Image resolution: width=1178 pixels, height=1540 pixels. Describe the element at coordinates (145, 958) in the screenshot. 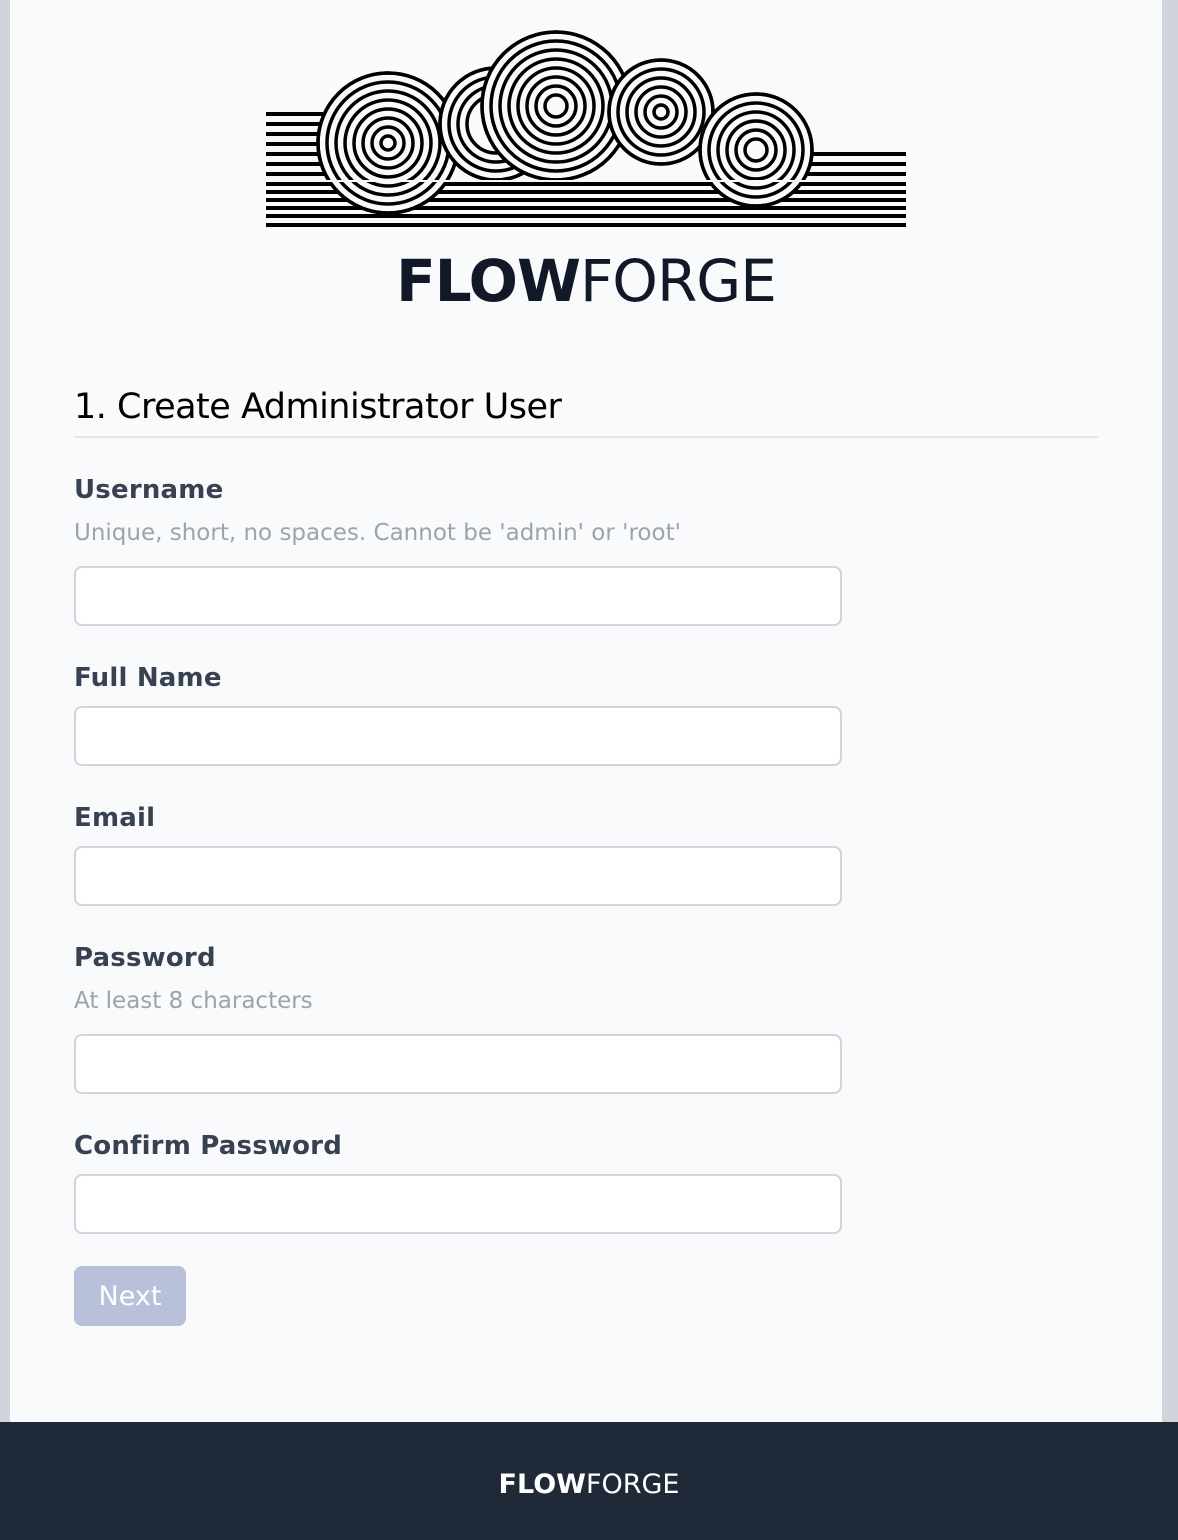

I see `password-label: Password` at that location.